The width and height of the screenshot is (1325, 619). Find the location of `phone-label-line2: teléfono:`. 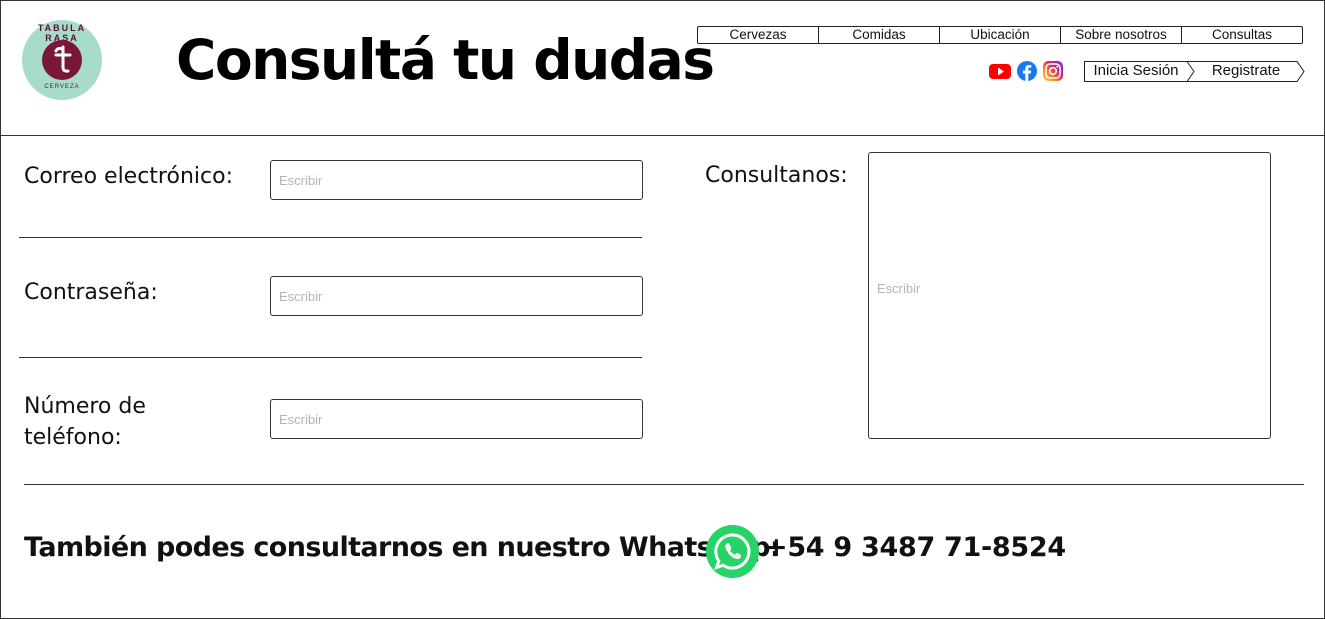

phone-label-line2: teléfono: is located at coordinates (73, 437).